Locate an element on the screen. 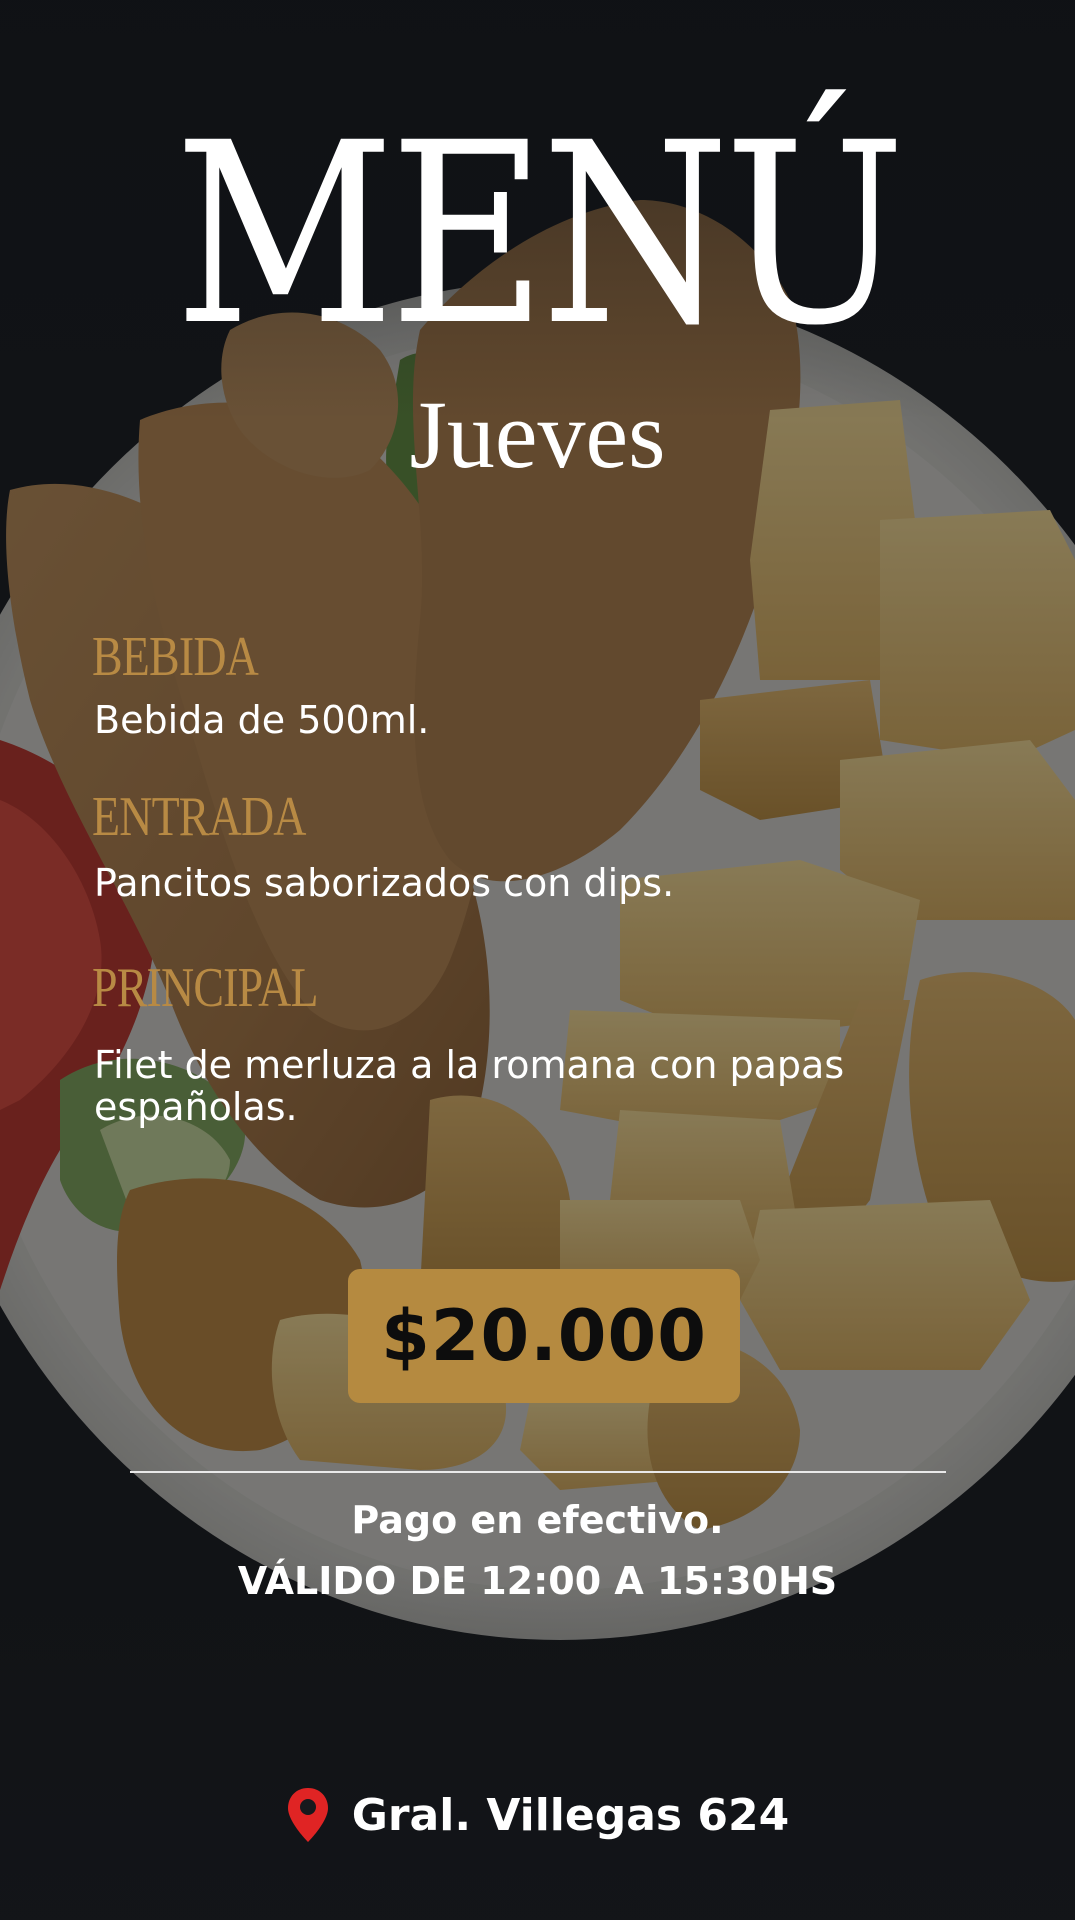 The image size is (1075, 1920). section-heading-principal: PRINCIPAL is located at coordinates (205, 988).